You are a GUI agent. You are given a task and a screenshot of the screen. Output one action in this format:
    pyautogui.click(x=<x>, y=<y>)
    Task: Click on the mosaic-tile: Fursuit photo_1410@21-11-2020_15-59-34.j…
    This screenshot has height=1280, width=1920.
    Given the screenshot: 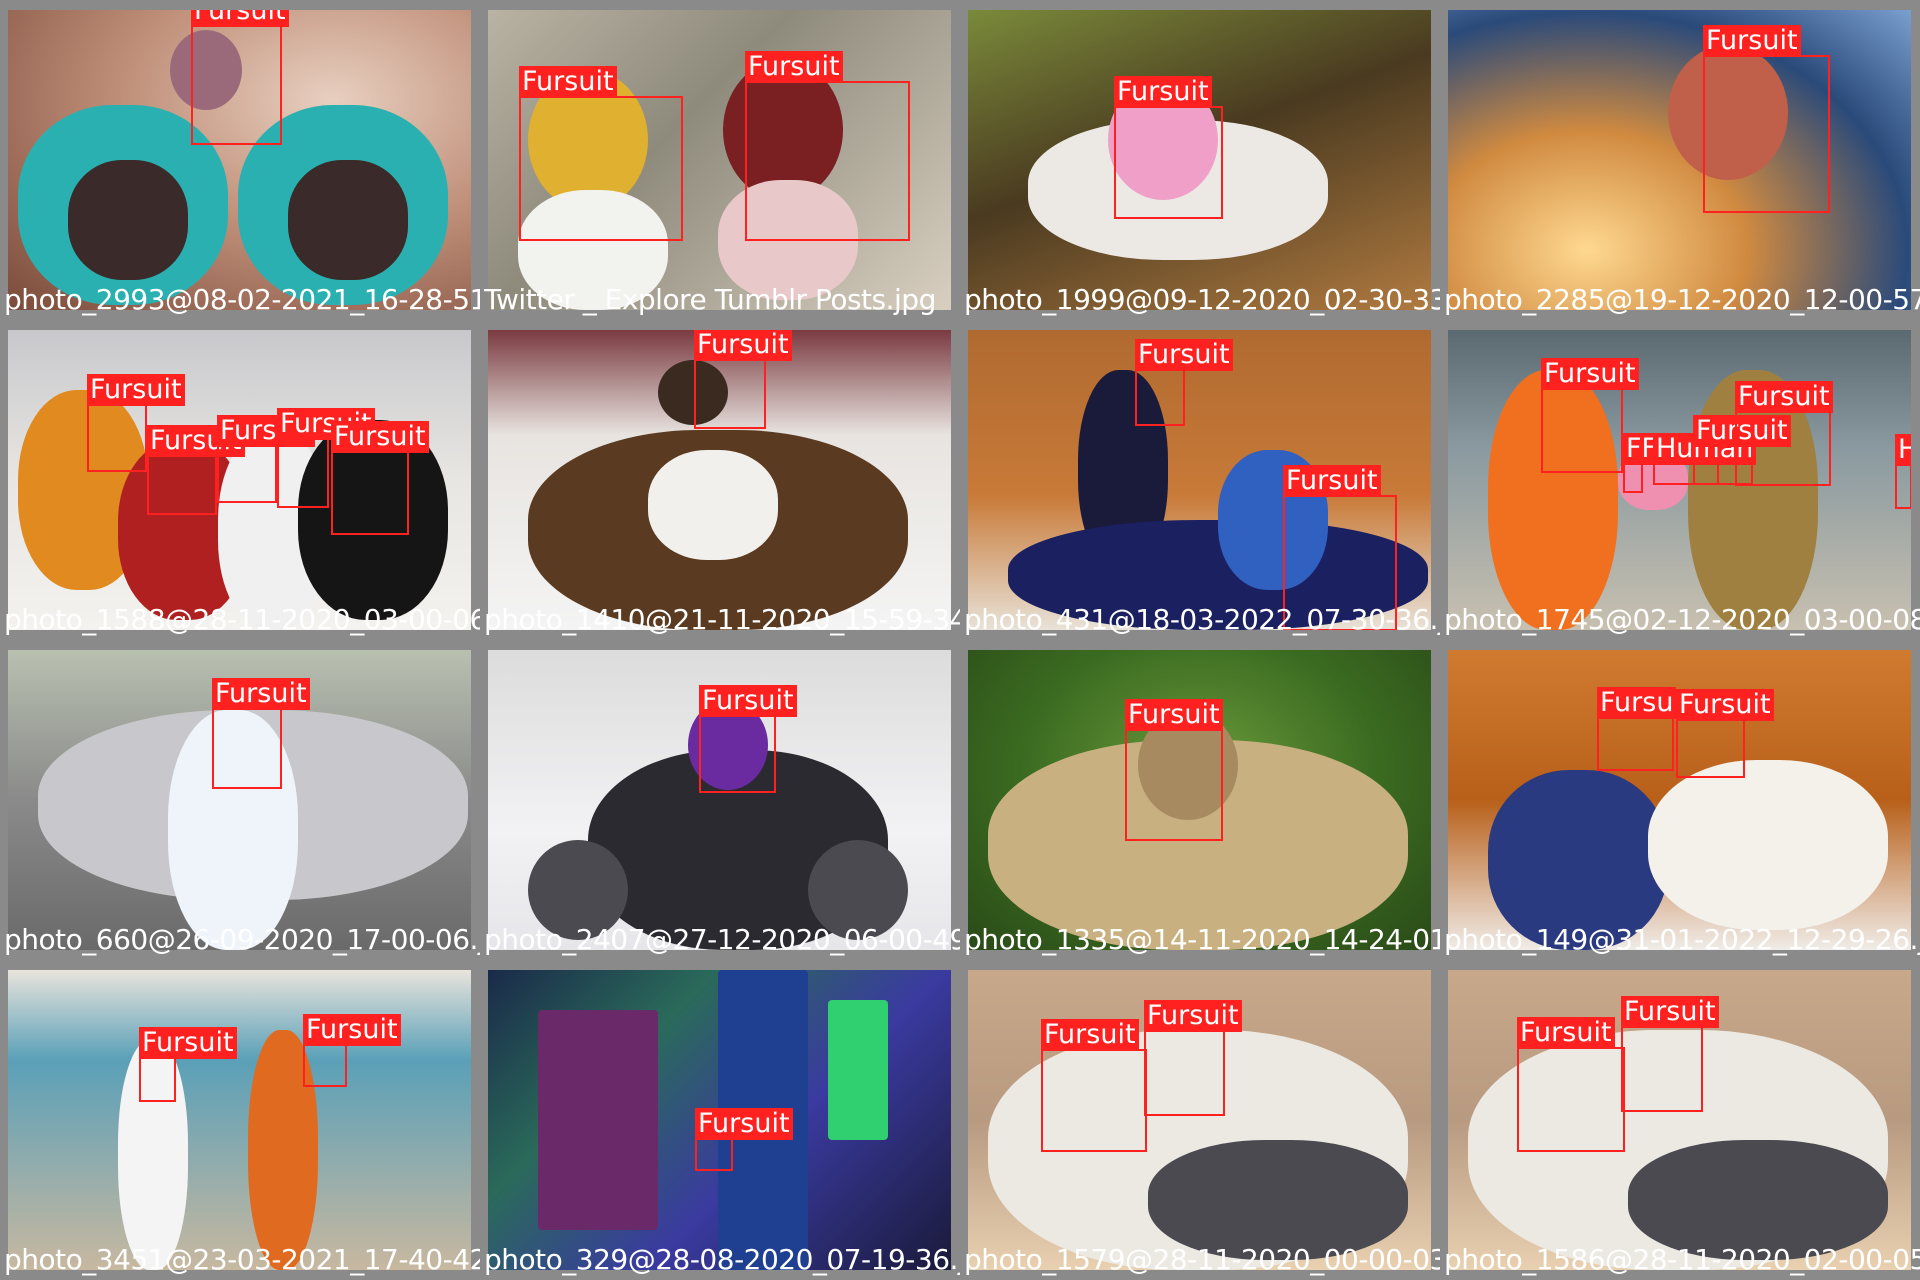 What is the action you would take?
    pyautogui.click(x=720, y=480)
    